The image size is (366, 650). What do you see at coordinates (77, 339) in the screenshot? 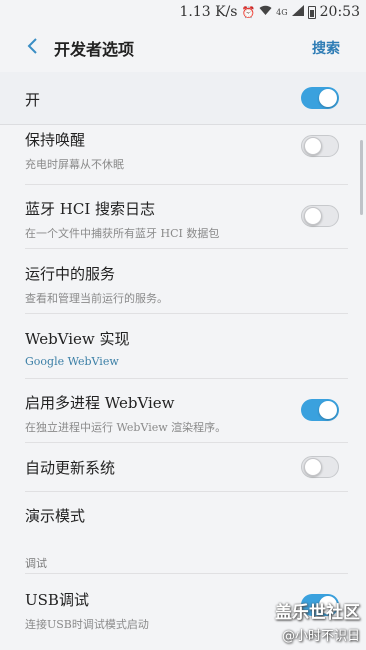
I see `list-item-title: WebView 实现` at bounding box center [77, 339].